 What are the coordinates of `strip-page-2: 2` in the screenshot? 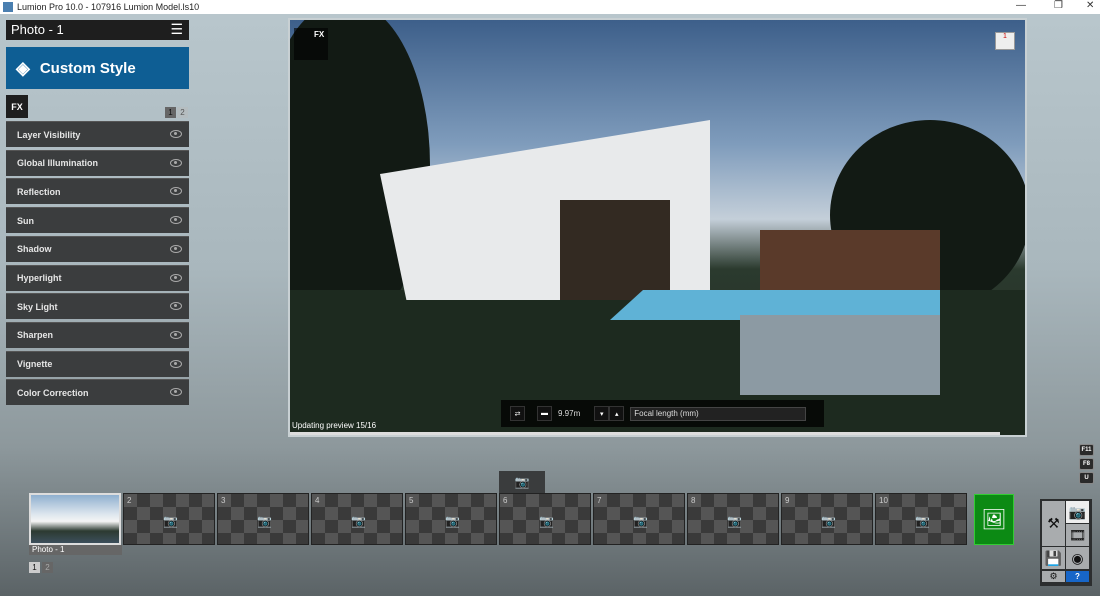 It's located at (47, 567).